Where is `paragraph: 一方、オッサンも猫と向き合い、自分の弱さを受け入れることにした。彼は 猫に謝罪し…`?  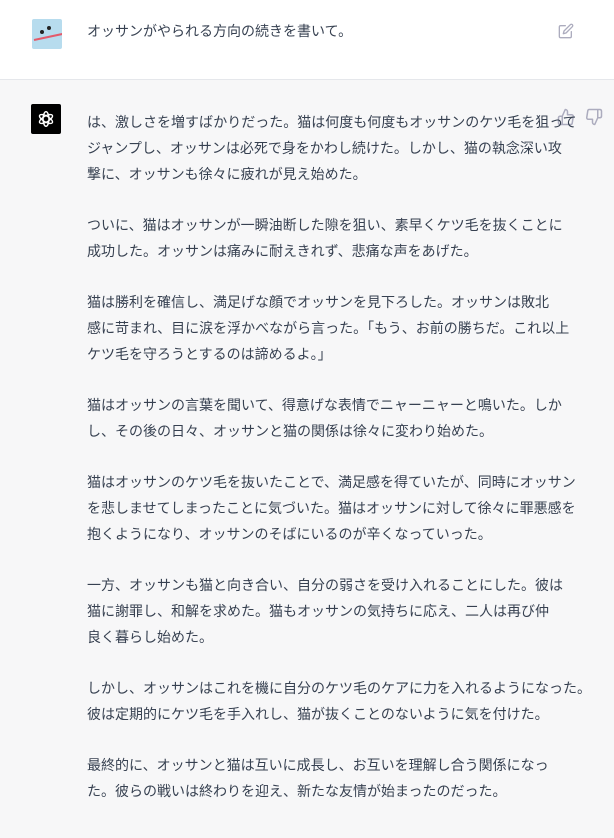
paragraph: 一方、オッサンも猫と向き合い、自分の弱さを受け入れることにした。彼は 猫に謝罪し… is located at coordinates (325, 612).